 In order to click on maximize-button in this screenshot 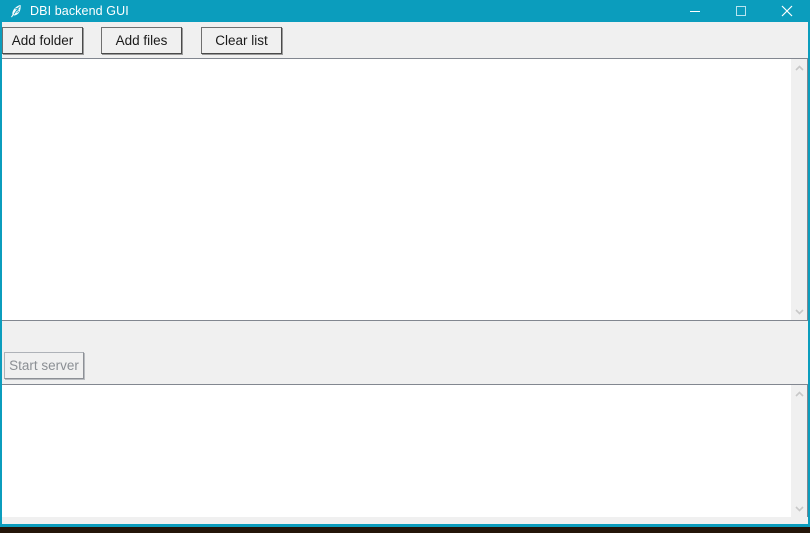, I will do `click(741, 11)`.